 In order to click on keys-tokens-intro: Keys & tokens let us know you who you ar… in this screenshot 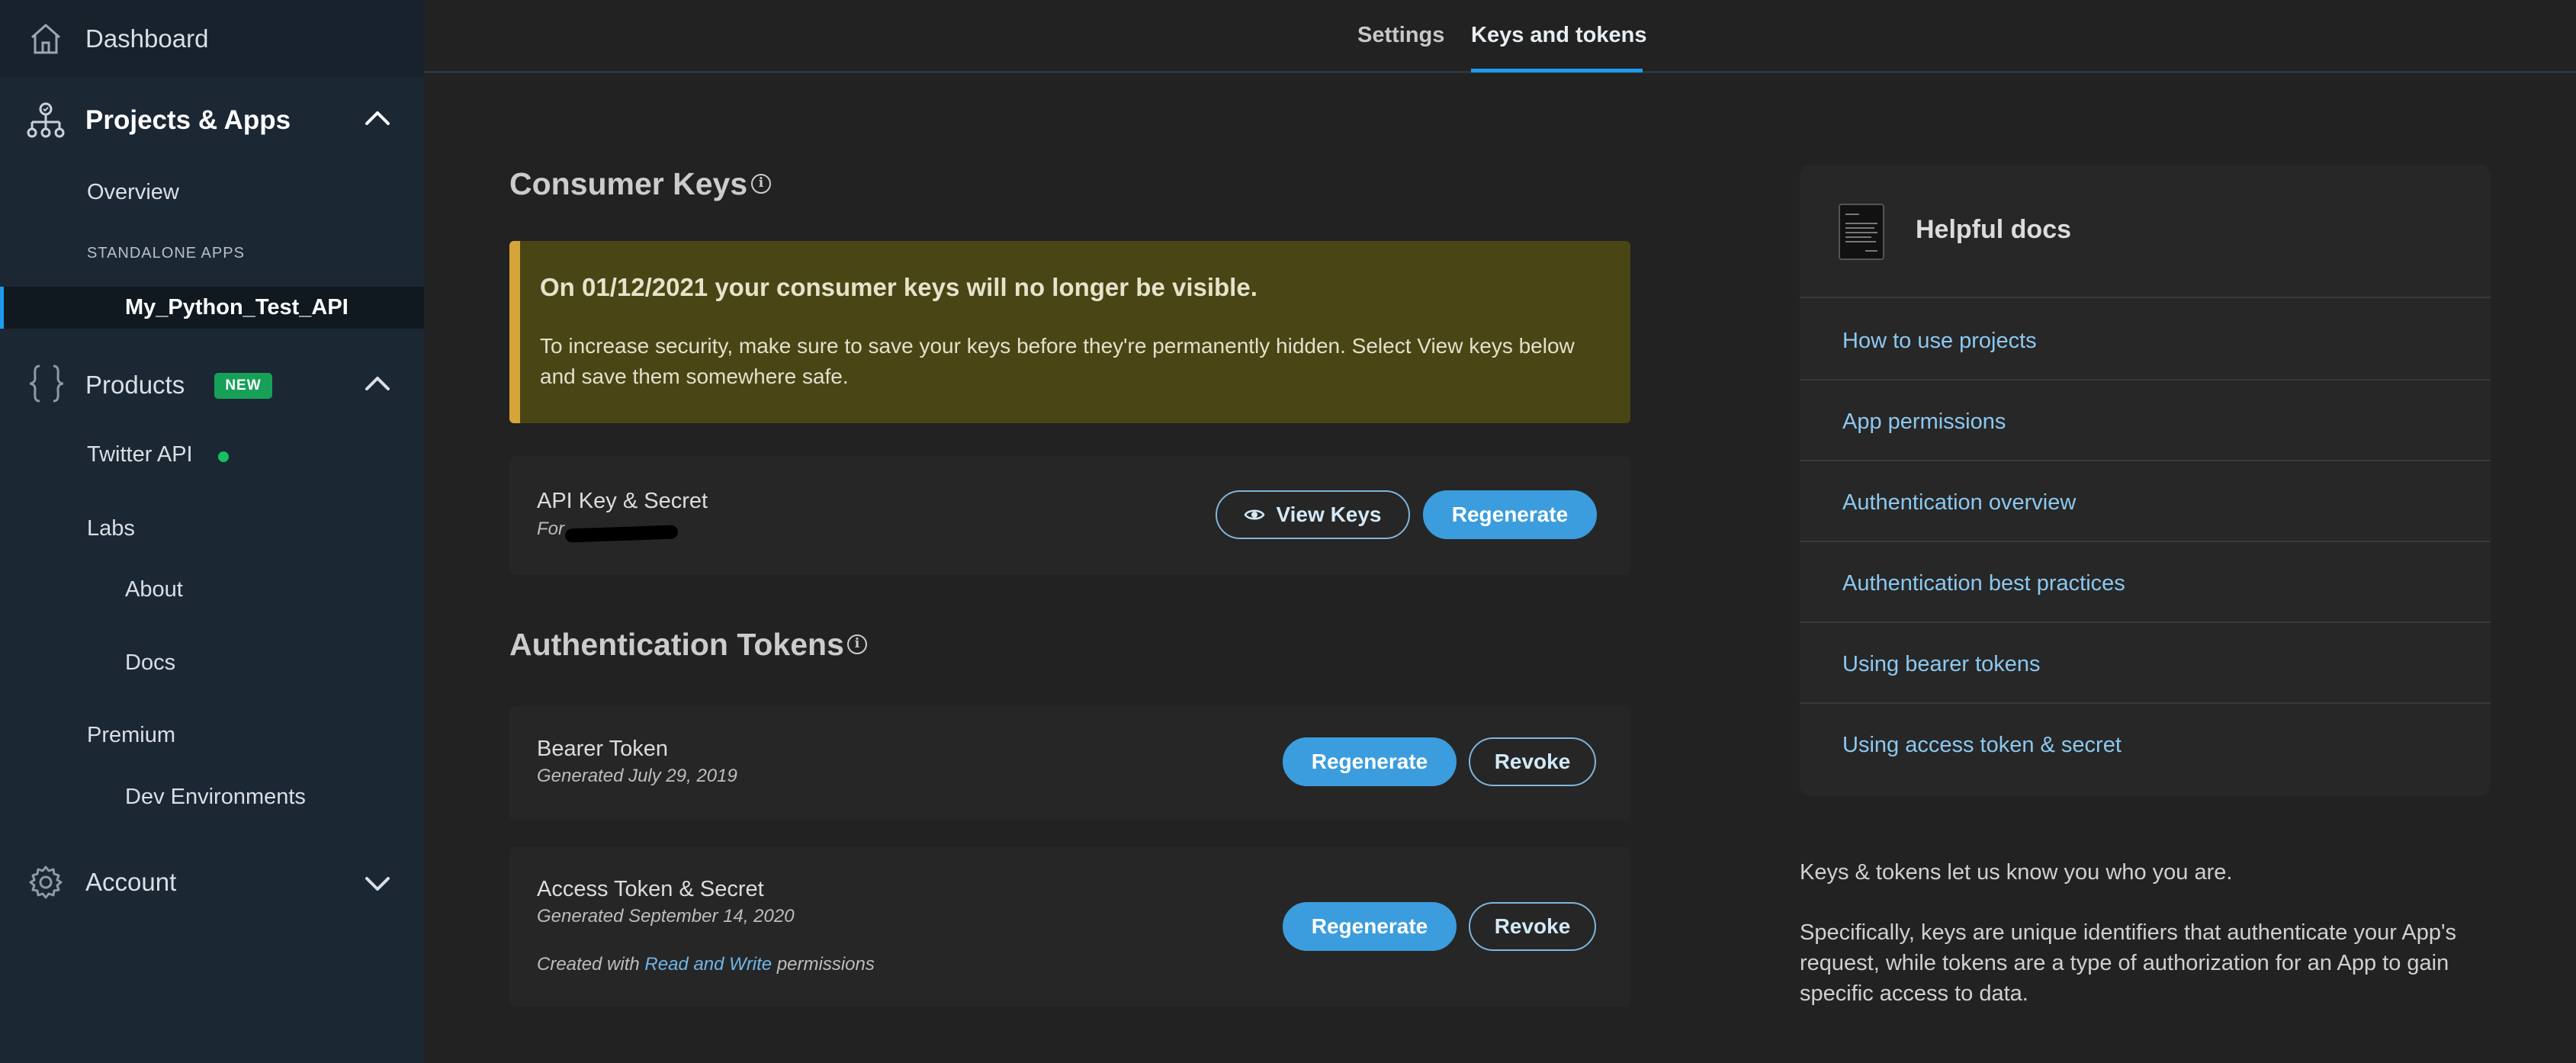, I will do `click(2016, 873)`.